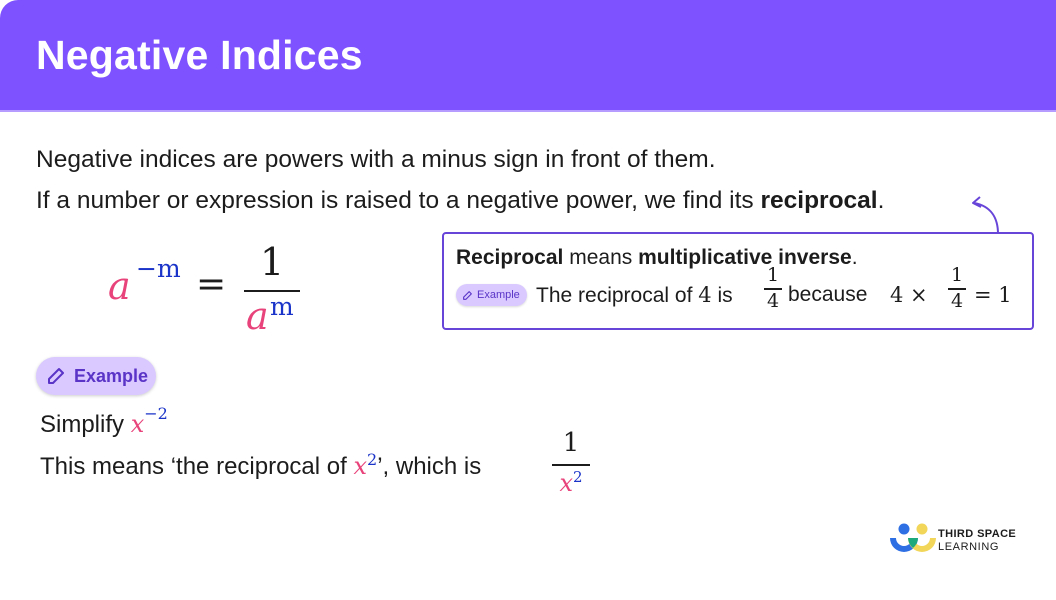  I want to click on callout-product-frac-den: 4, so click(957, 301).